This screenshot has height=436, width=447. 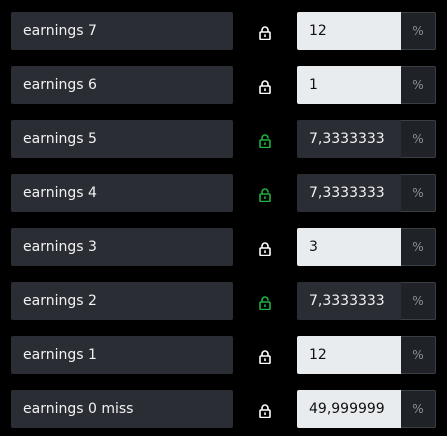 I want to click on earnings-label: earnings 2, so click(x=122, y=301).